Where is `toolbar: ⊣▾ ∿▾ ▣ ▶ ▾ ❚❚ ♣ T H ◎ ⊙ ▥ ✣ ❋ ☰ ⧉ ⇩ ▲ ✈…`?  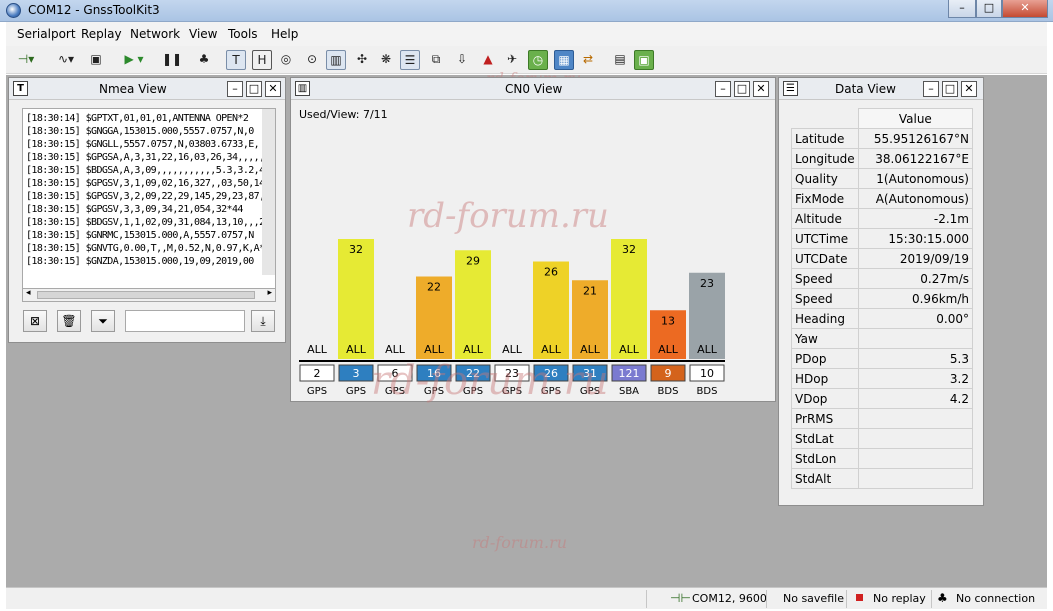
toolbar: ⊣▾ ∿▾ ▣ ▶ ▾ ❚❚ ♣ T H ◎ ⊙ ▥ ✣ ❋ ☰ ⧉ ⇩ ▲ ✈… is located at coordinates (526, 60).